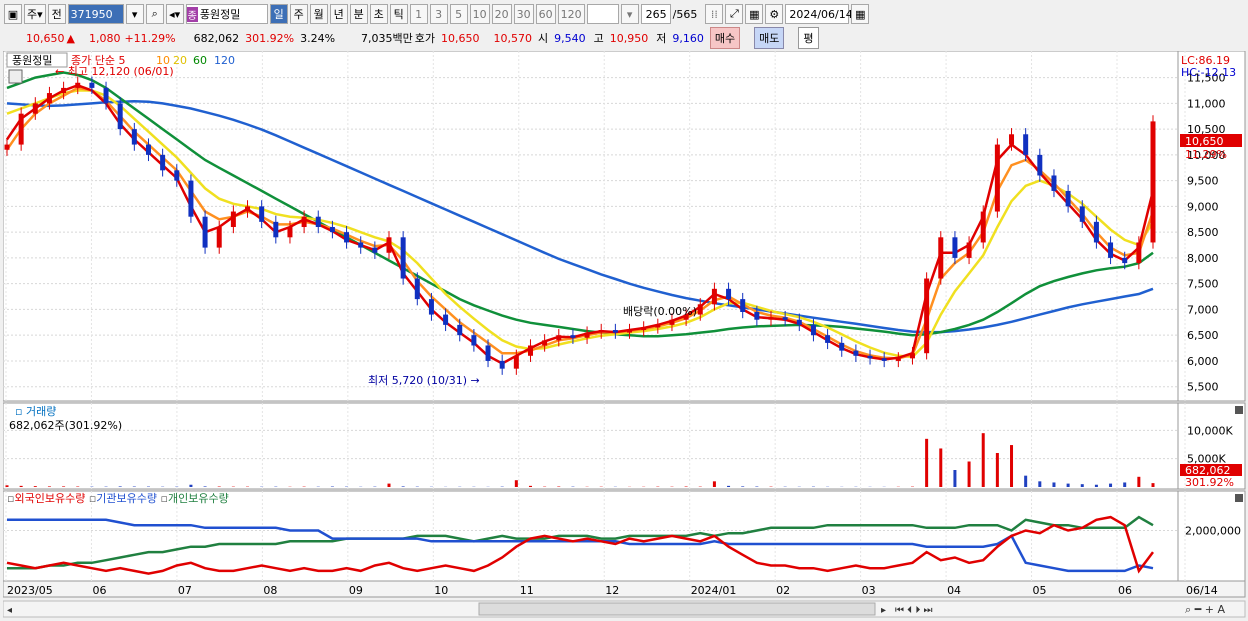 The height and width of the screenshot is (621, 1248). What do you see at coordinates (1206, 154) in the screenshot?
I see `price-pct-tag: 11.29%` at bounding box center [1206, 154].